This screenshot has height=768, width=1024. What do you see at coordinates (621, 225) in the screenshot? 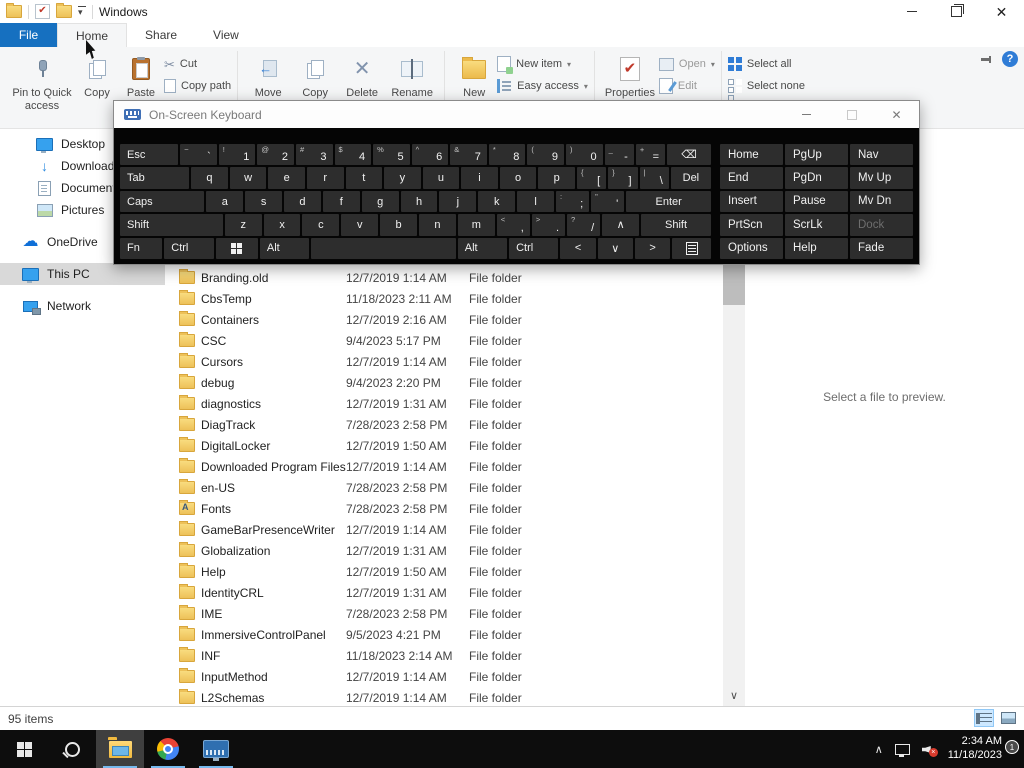
I see `up-arrow-key: ∧` at bounding box center [621, 225].